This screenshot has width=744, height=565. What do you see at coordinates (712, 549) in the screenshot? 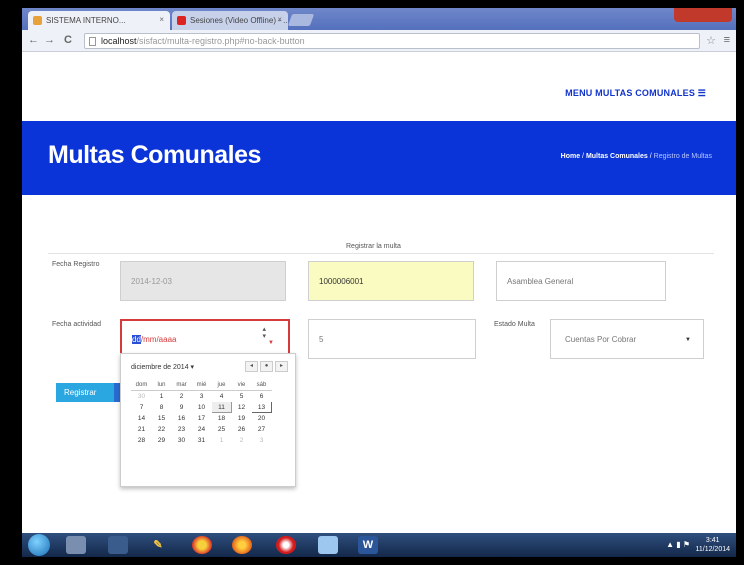
I see `clock-date: 11/12/2014` at bounding box center [712, 549].